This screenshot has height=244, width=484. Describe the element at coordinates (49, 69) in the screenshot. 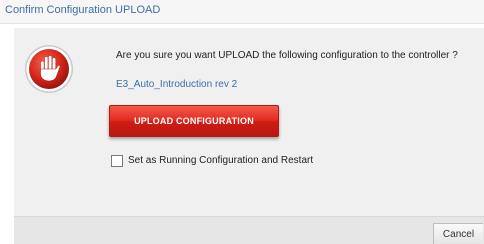

I see `stop-hand-icon` at that location.